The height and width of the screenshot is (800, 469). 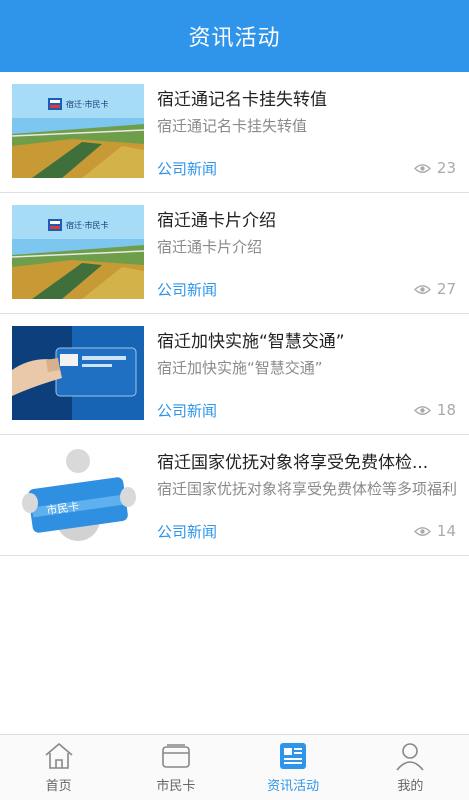 I want to click on news-title: 宿迁通记名卡挂失转值, so click(x=302, y=97).